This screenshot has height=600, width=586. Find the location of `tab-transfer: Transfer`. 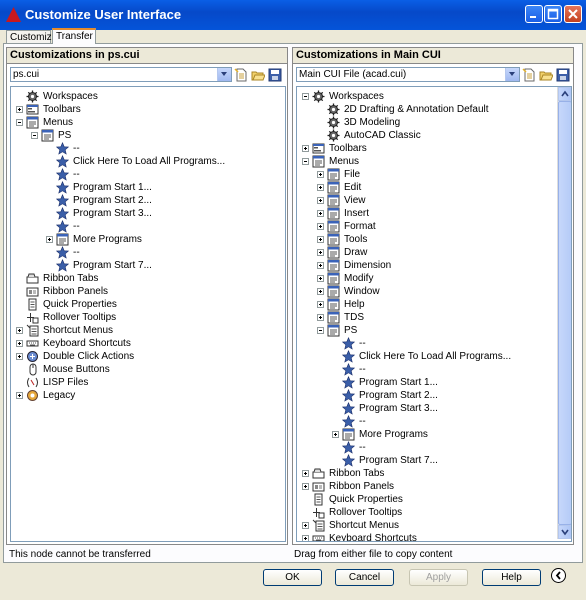

tab-transfer: Transfer is located at coordinates (74, 36).